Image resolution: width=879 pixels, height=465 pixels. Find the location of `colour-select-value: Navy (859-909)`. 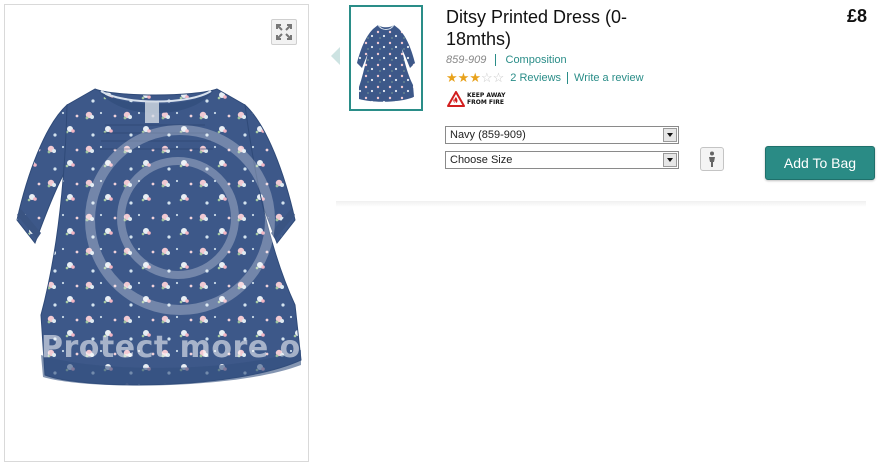

colour-select-value: Navy (859-909) is located at coordinates (488, 135).